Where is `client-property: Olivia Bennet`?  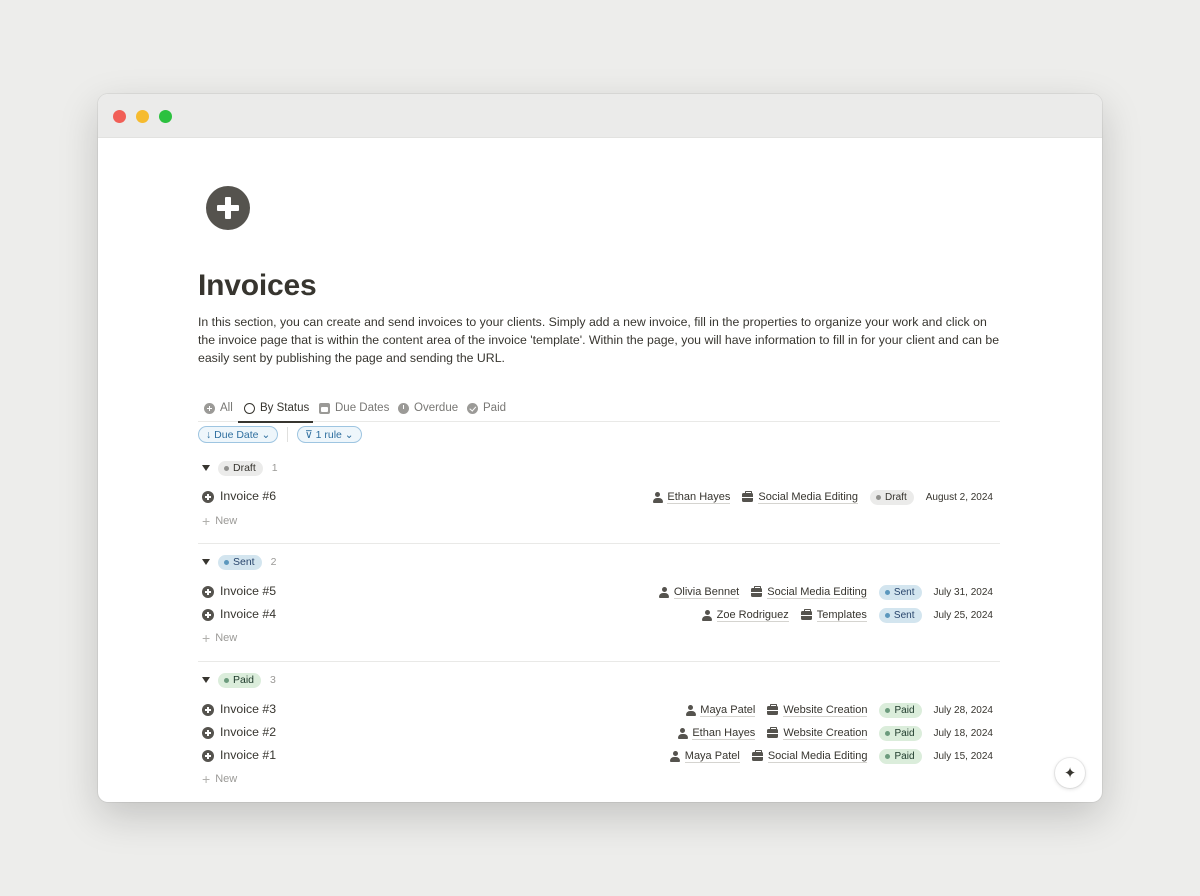
client-property: Olivia Bennet is located at coordinates (699, 592).